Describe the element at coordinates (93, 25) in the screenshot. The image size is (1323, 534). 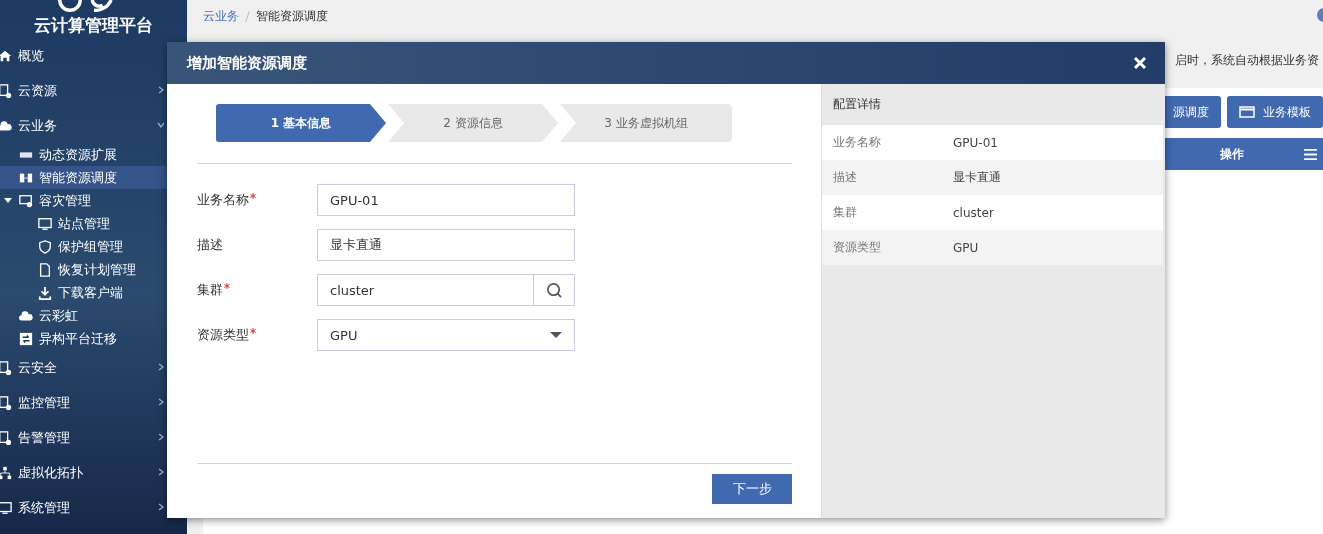
I see `platform-title: 云计算管理平台` at that location.